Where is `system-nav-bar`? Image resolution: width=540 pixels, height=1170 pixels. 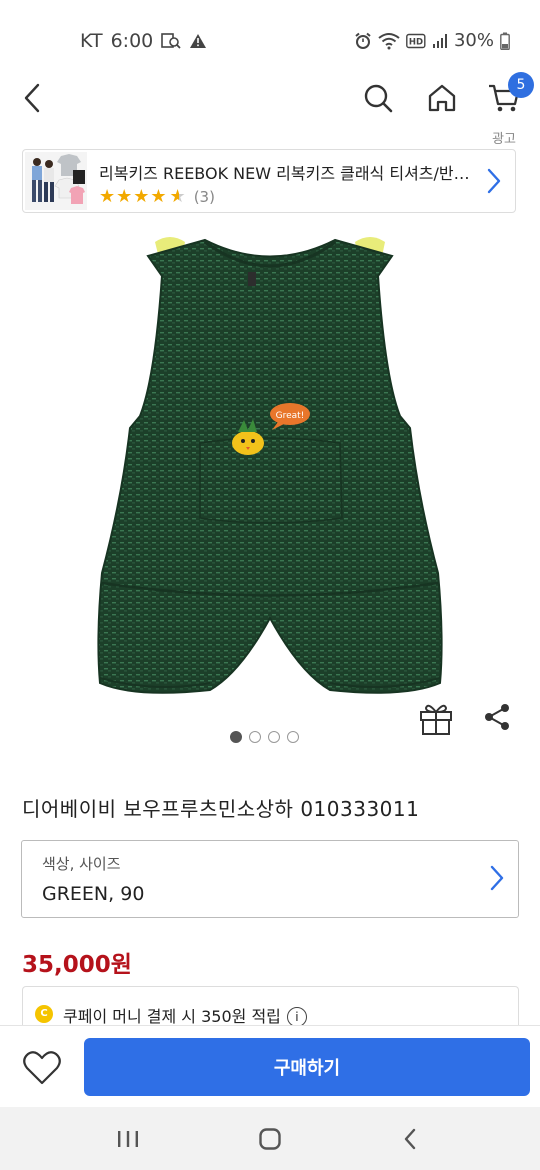 system-nav-bar is located at coordinates (270, 1138).